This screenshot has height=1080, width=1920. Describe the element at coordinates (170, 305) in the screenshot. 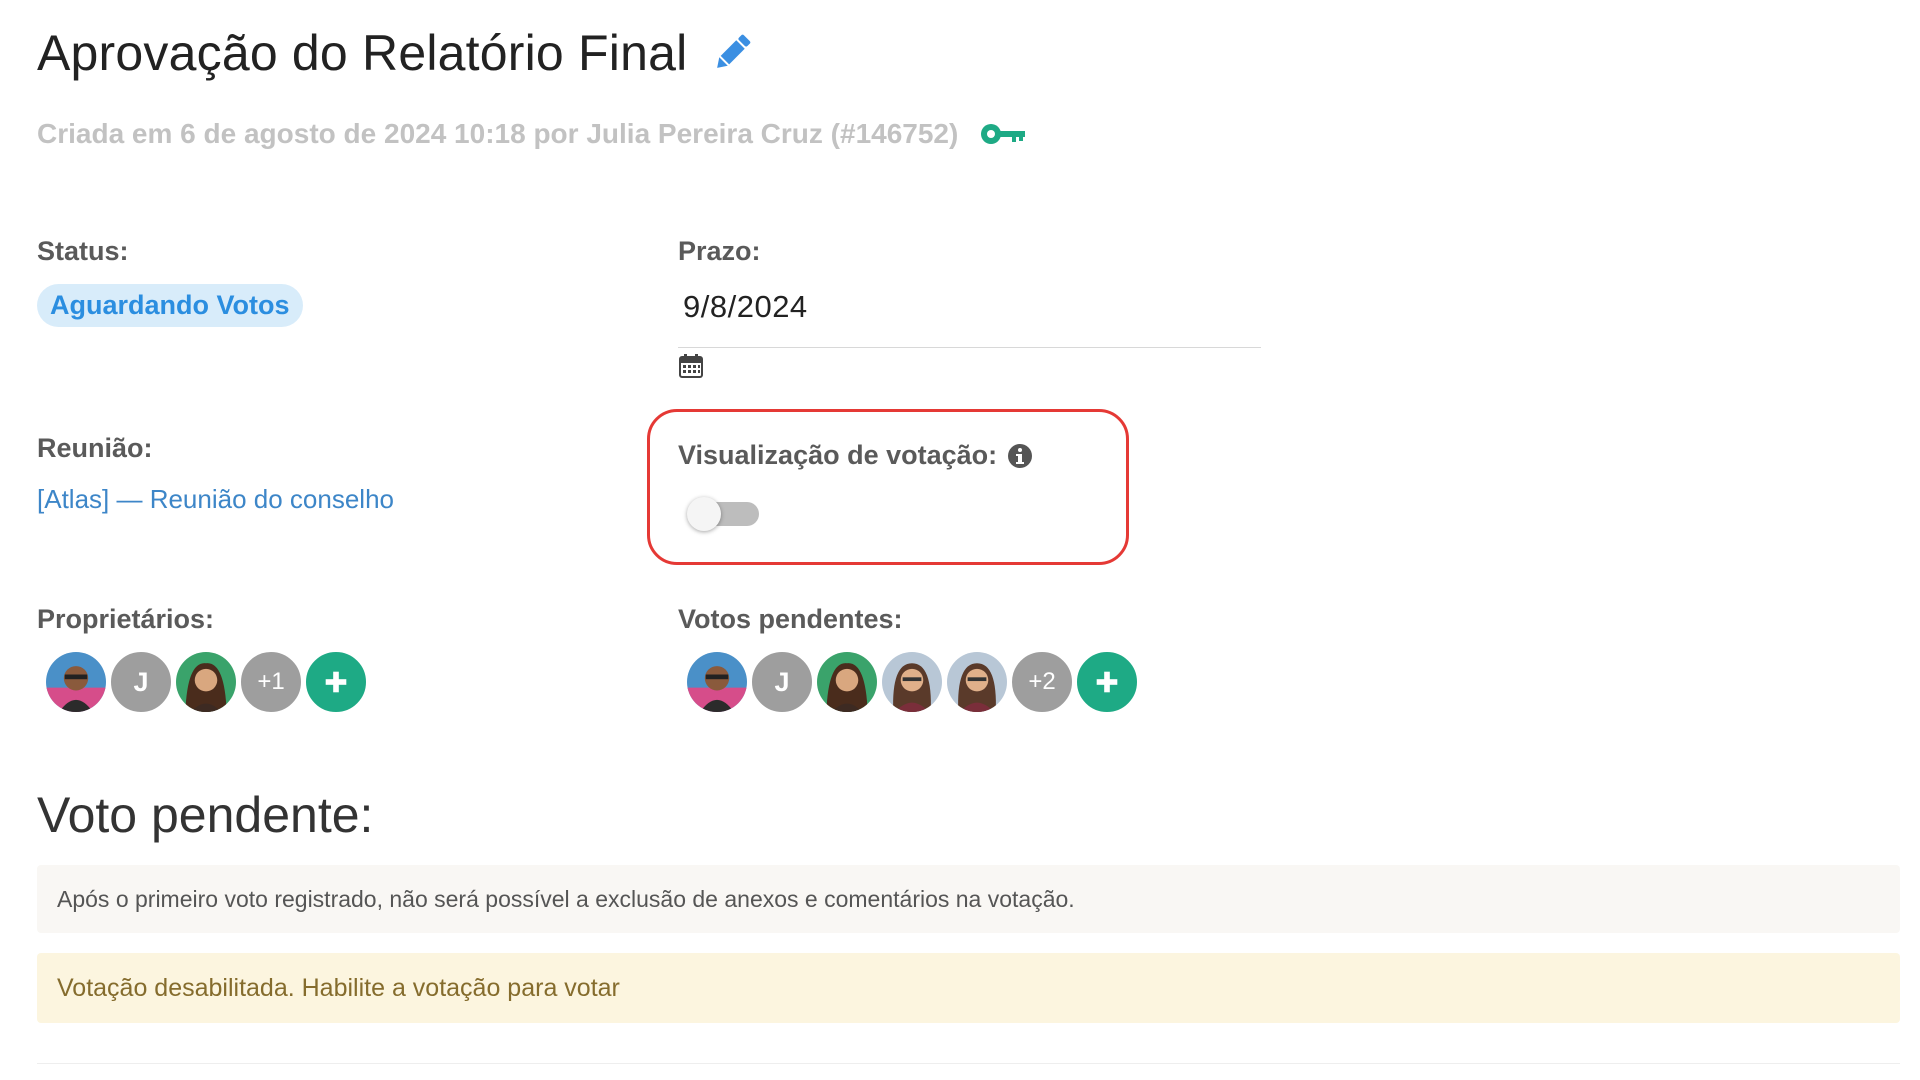

I see `status-badge: Aguardando Votos` at that location.